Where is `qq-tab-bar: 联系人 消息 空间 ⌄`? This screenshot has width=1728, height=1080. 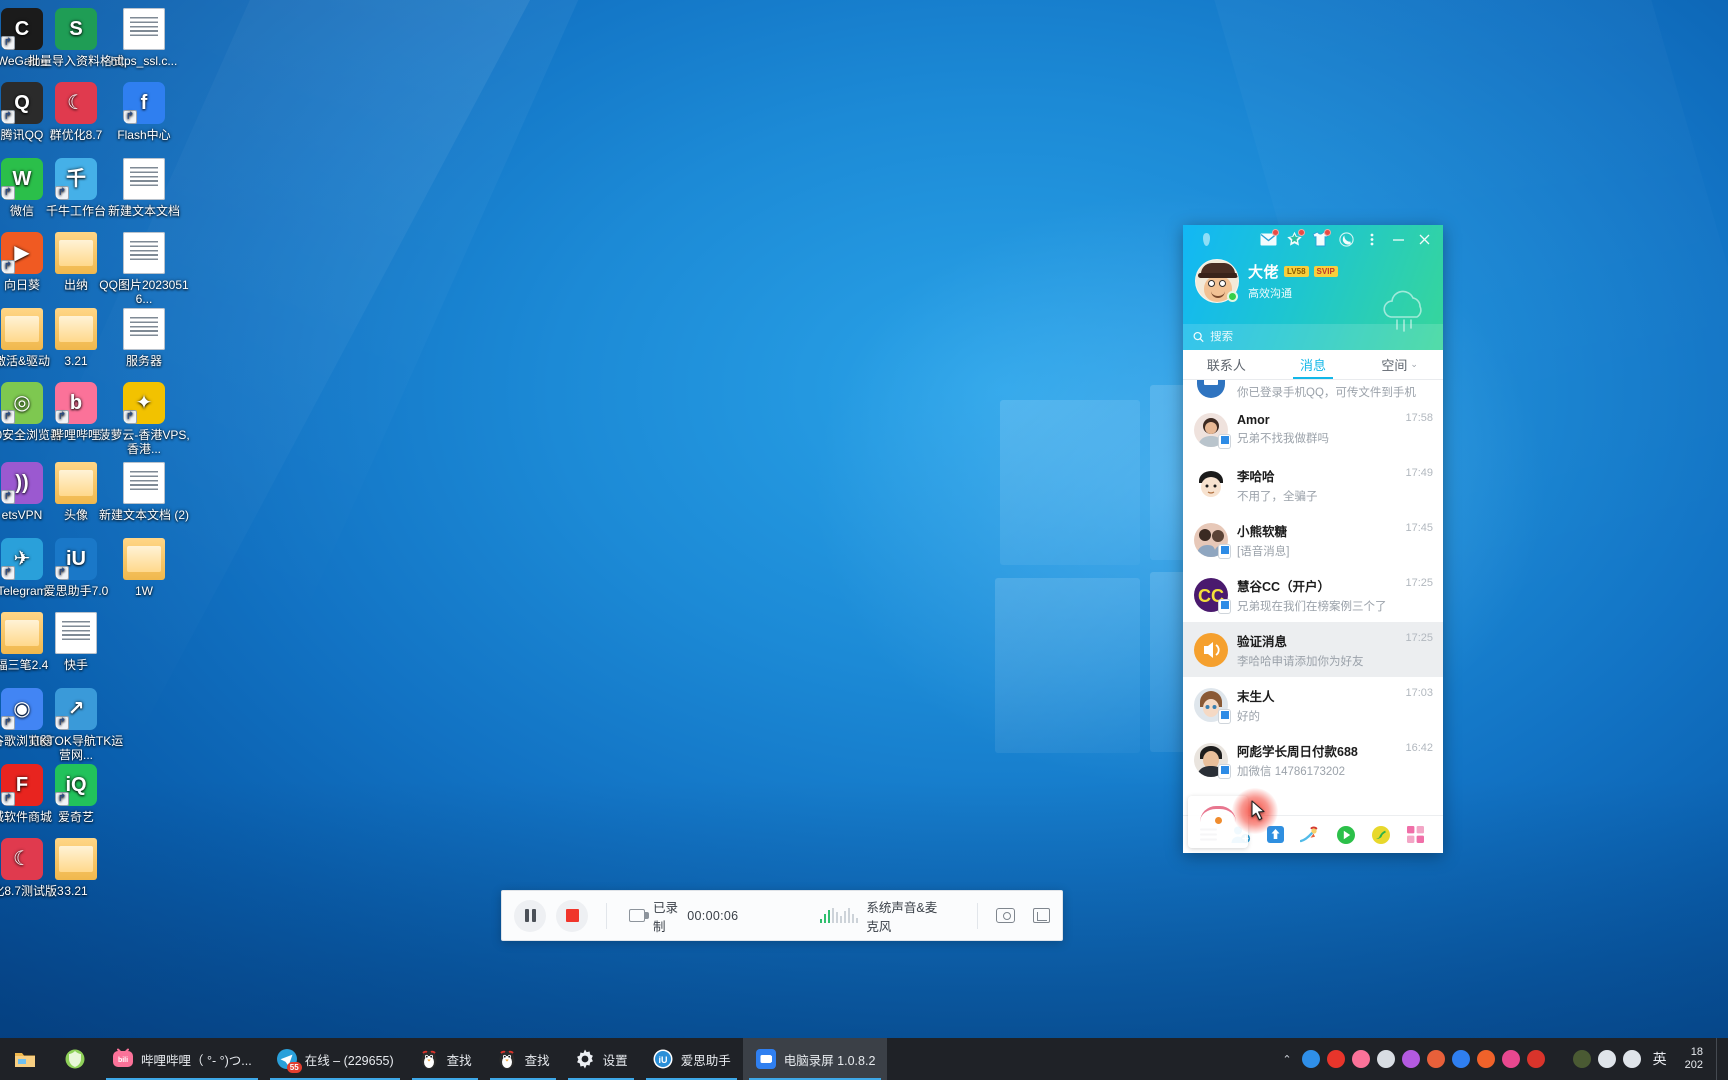 qq-tab-bar: 联系人 消息 空间 ⌄ is located at coordinates (1313, 365).